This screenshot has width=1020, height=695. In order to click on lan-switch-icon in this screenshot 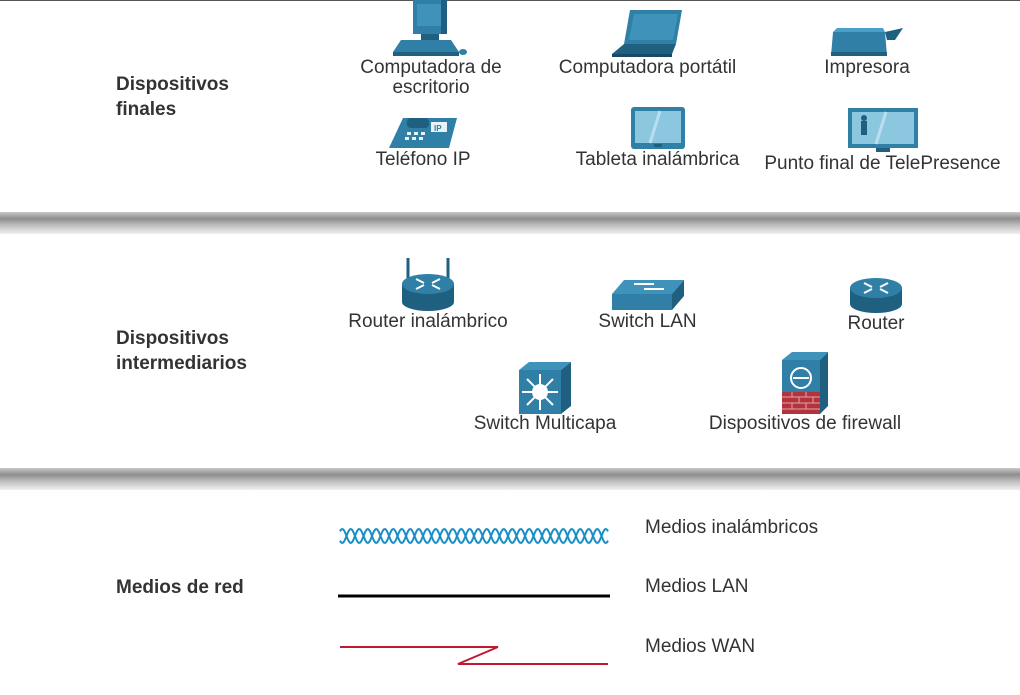, I will do `click(647, 295)`.